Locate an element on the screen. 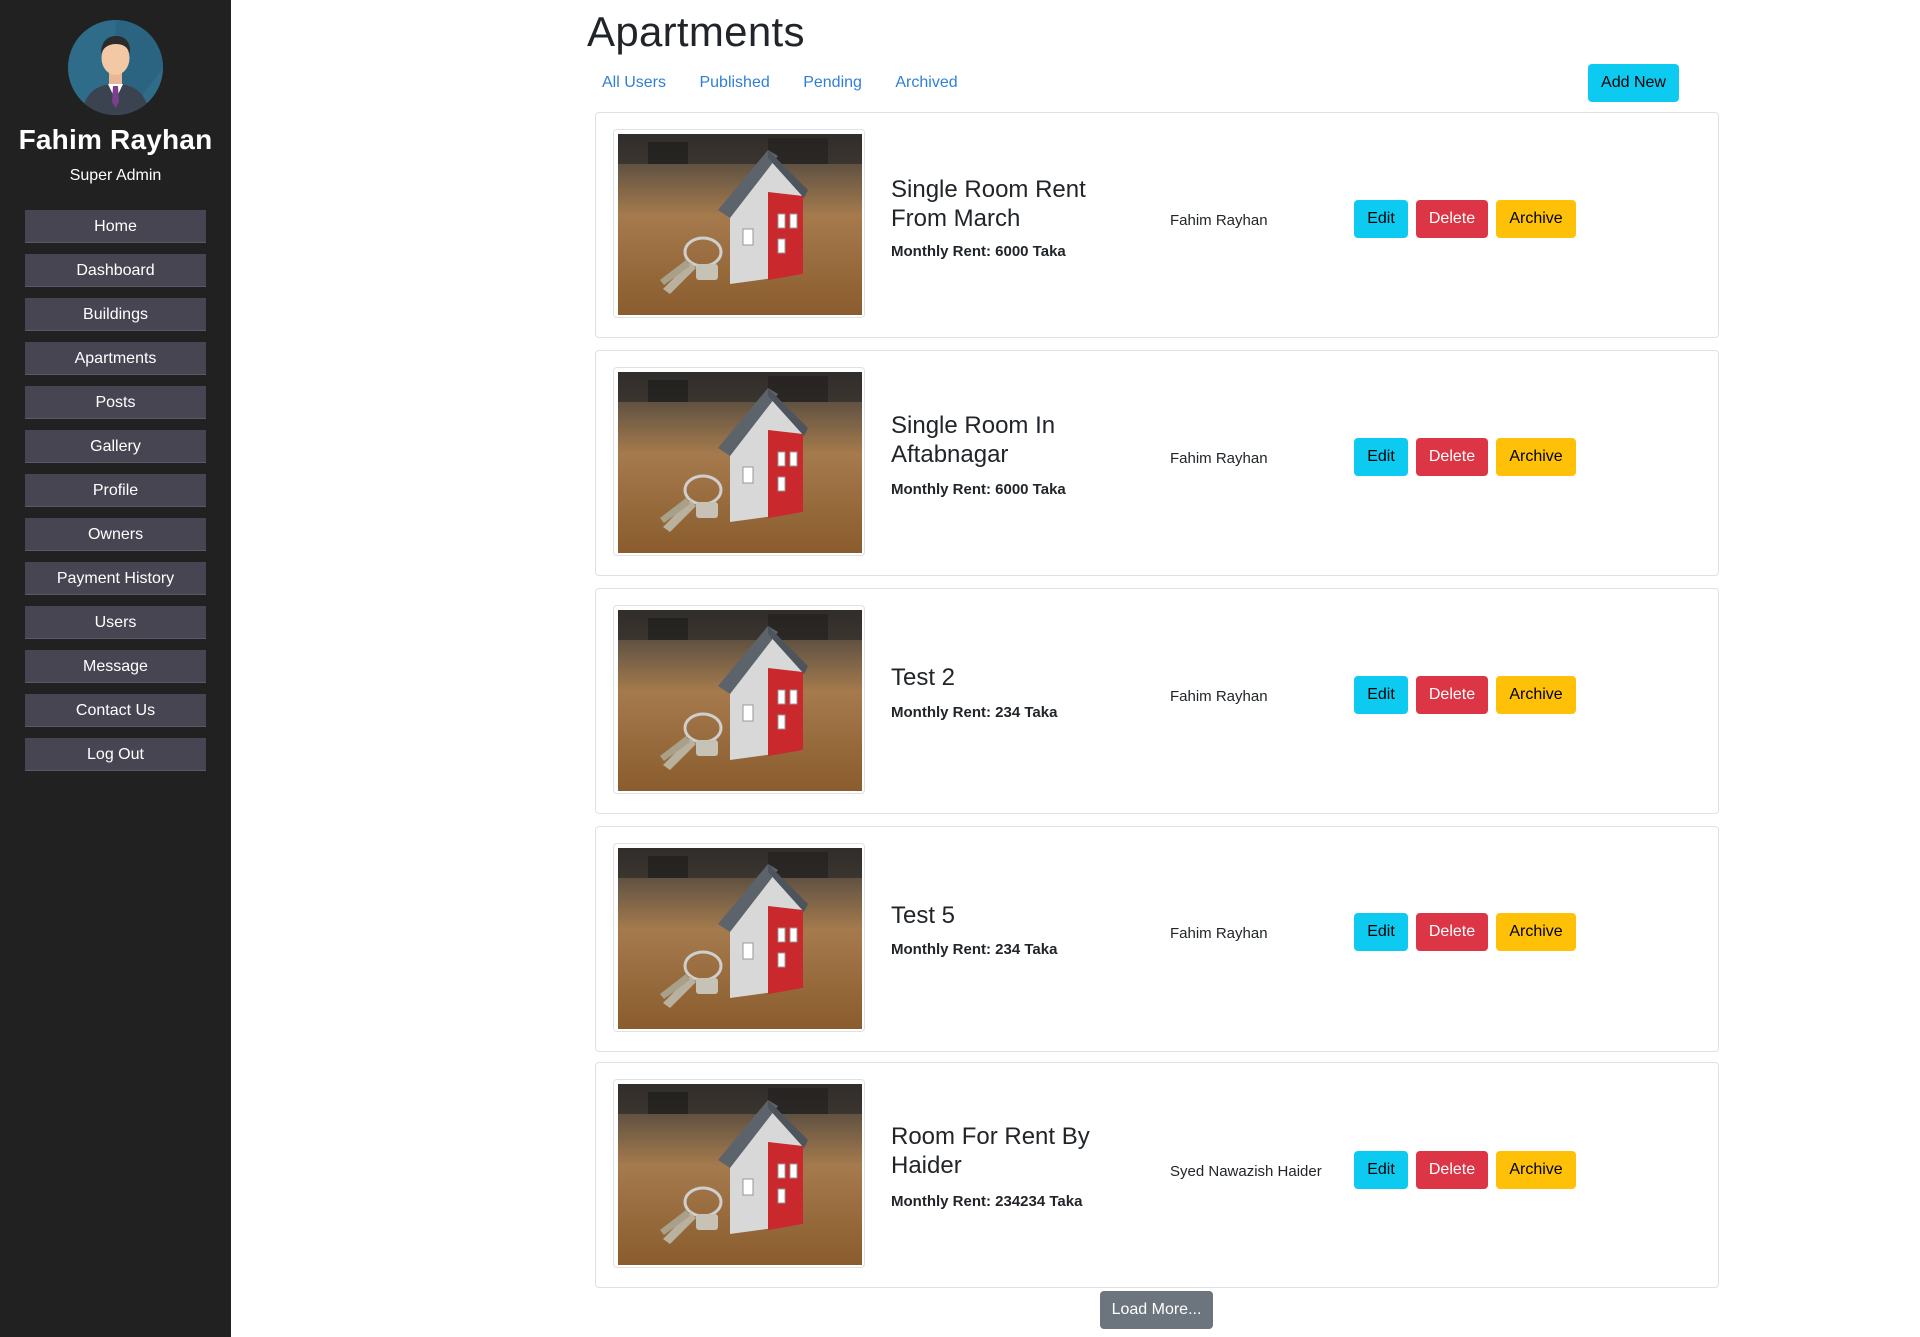 The image size is (1920, 1337). sidebar-item-owners: Owners is located at coordinates (115, 534).